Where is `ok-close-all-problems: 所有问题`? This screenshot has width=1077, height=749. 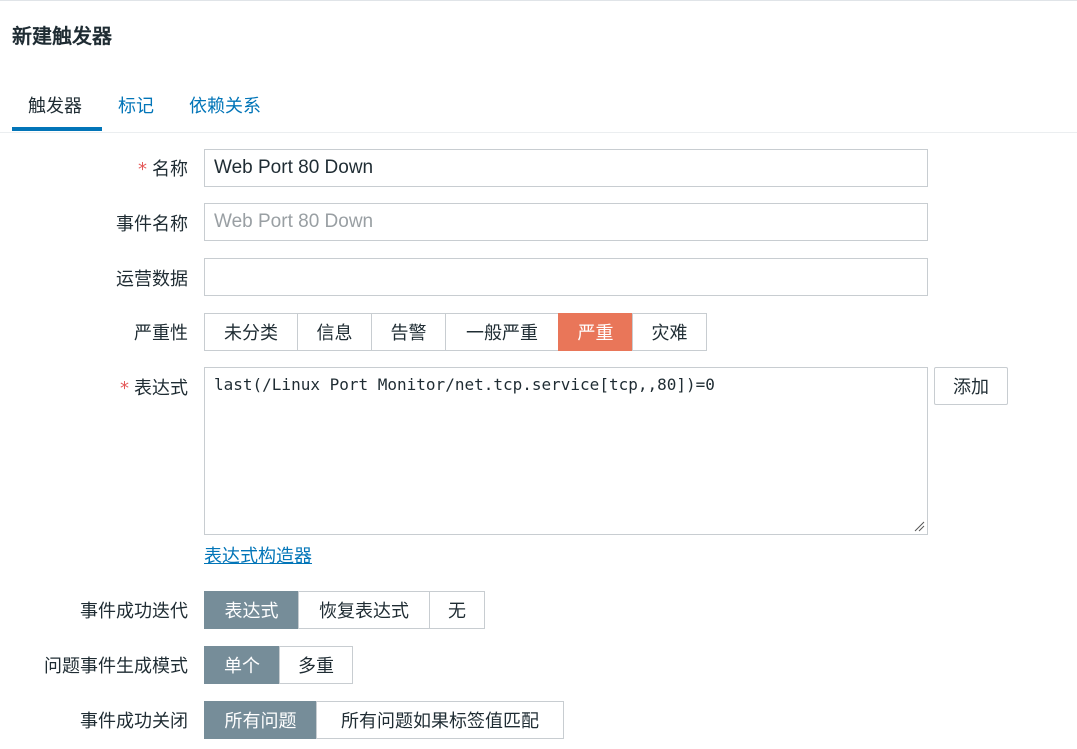
ok-close-all-problems: 所有问题 is located at coordinates (260, 720).